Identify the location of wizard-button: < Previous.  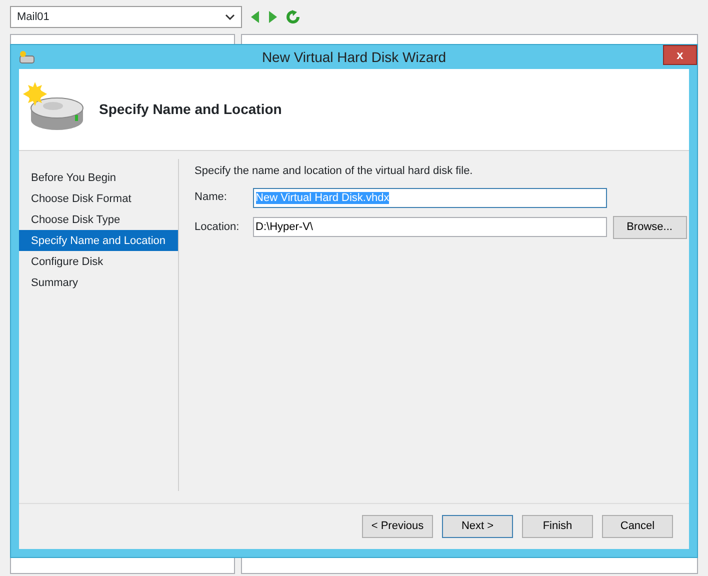
(397, 526).